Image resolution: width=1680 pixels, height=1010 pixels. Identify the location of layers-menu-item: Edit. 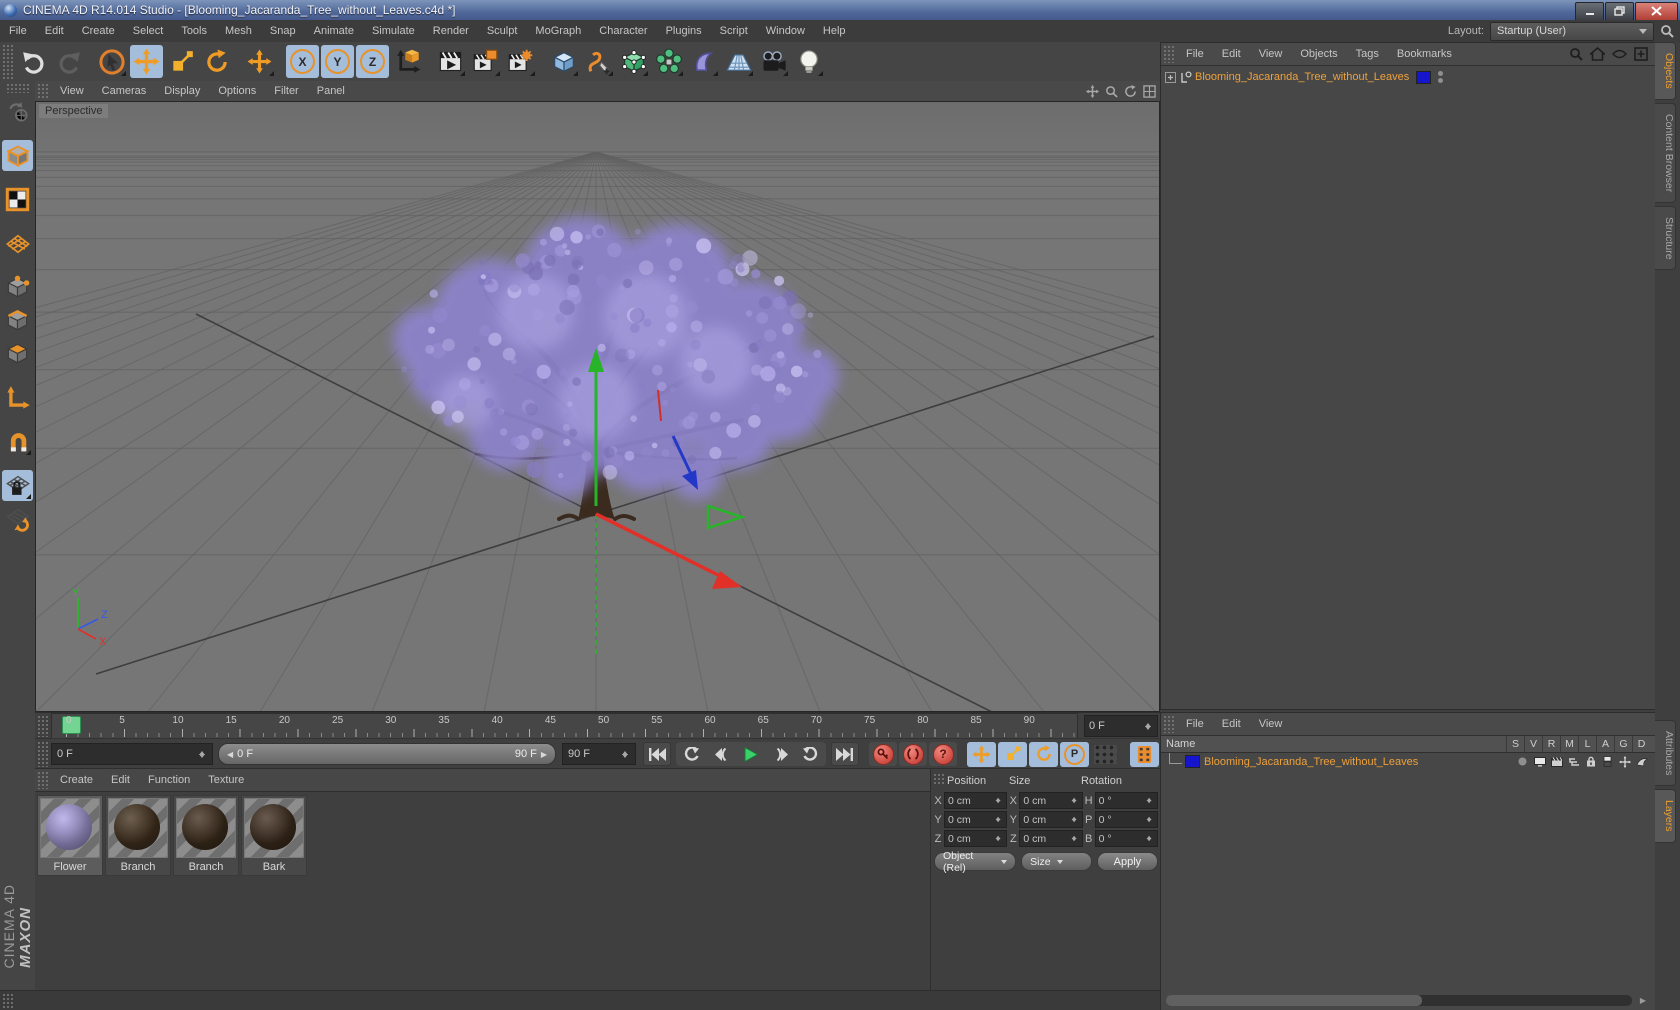
(1231, 724).